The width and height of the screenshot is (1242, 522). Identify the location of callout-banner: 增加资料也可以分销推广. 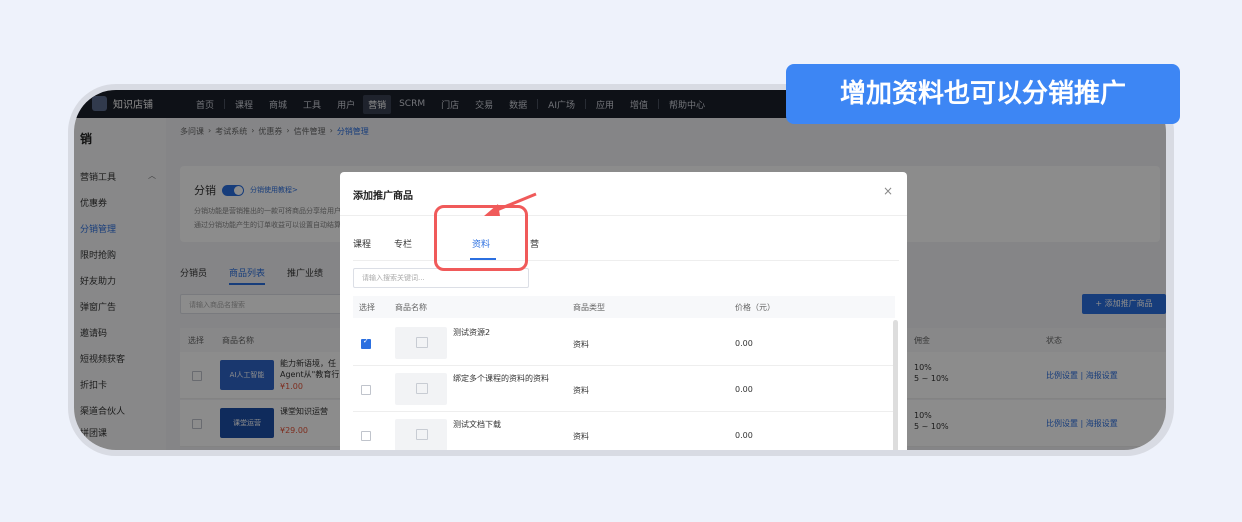
(983, 94).